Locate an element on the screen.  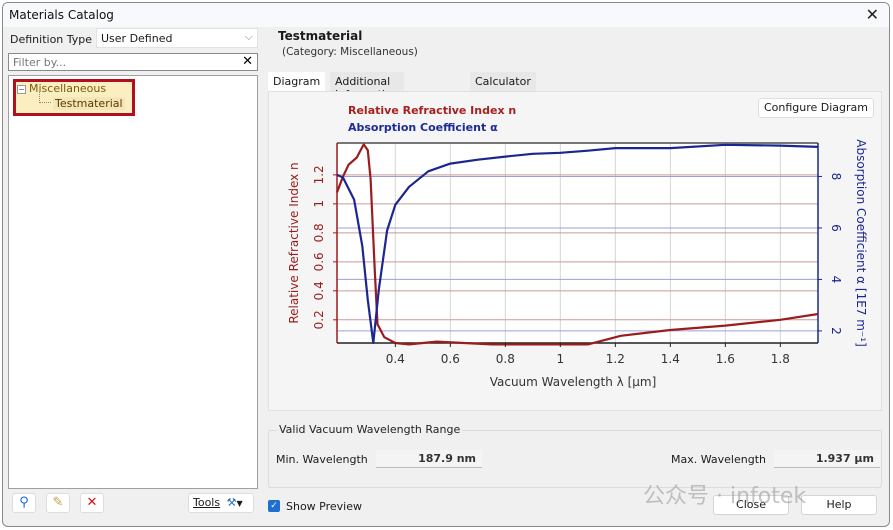
y-tick-label: 0.8 is located at coordinates (319, 232).